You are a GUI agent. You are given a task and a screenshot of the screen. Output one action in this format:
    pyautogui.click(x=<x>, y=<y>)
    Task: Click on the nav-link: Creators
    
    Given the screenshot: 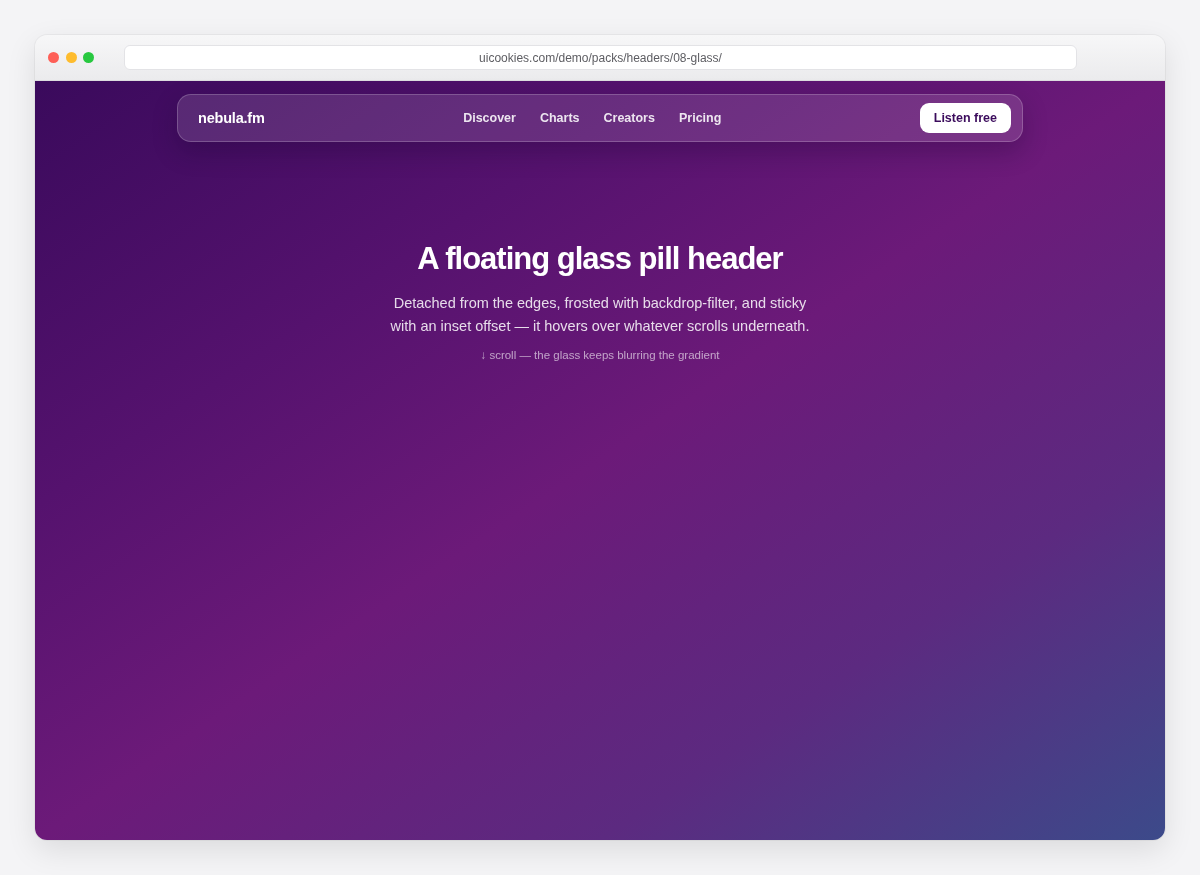 What is the action you would take?
    pyautogui.click(x=629, y=118)
    